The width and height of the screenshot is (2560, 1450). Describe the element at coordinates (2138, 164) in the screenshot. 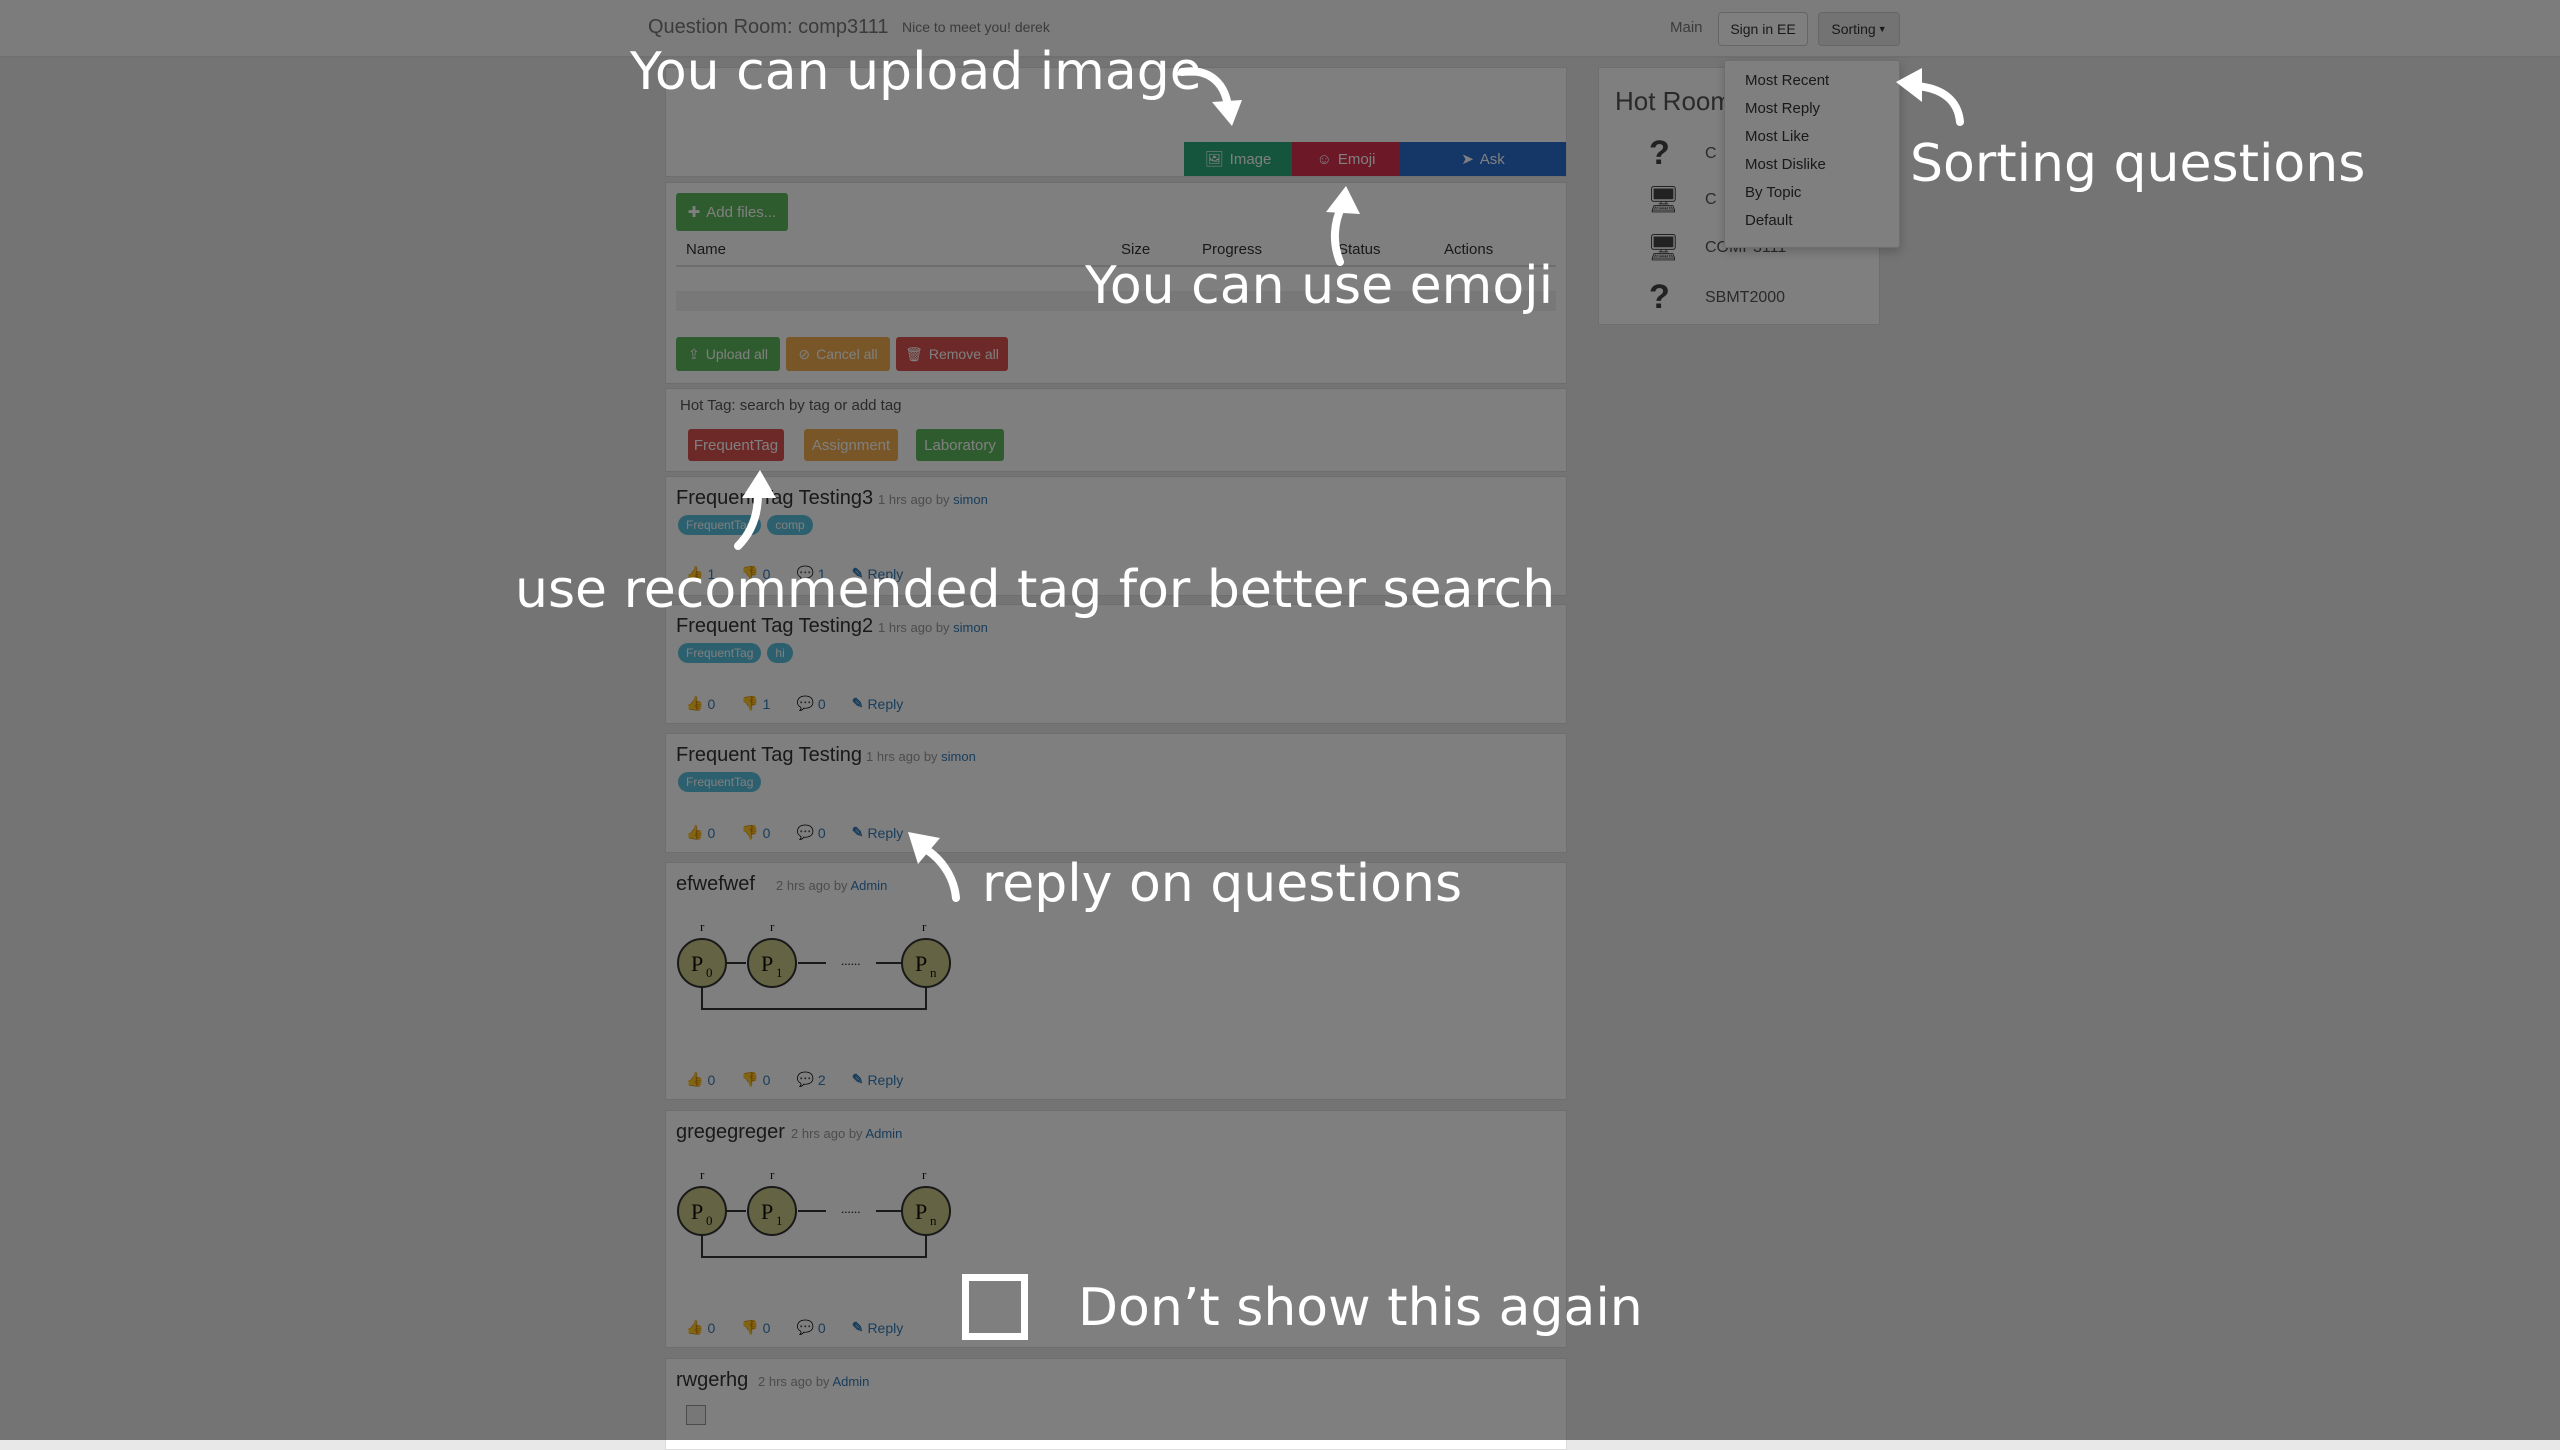

I see `annotation-sorting: Sorting questions` at that location.